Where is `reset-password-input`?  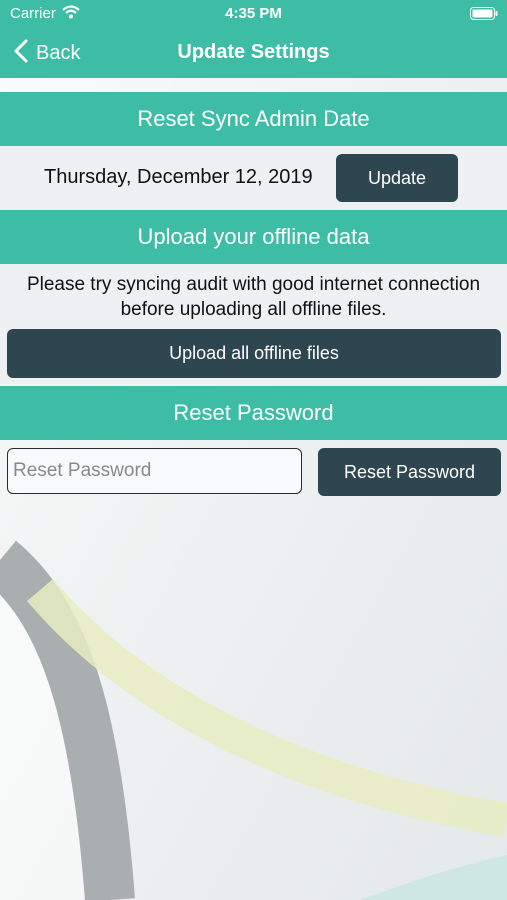 reset-password-input is located at coordinates (156, 471).